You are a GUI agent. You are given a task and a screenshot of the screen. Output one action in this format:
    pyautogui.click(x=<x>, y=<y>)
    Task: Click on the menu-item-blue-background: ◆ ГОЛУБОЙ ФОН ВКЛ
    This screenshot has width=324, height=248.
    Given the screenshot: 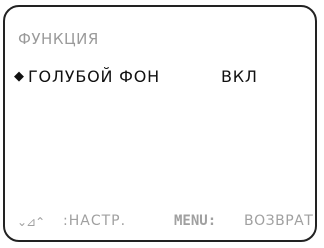 What is the action you would take?
    pyautogui.click(x=159, y=78)
    